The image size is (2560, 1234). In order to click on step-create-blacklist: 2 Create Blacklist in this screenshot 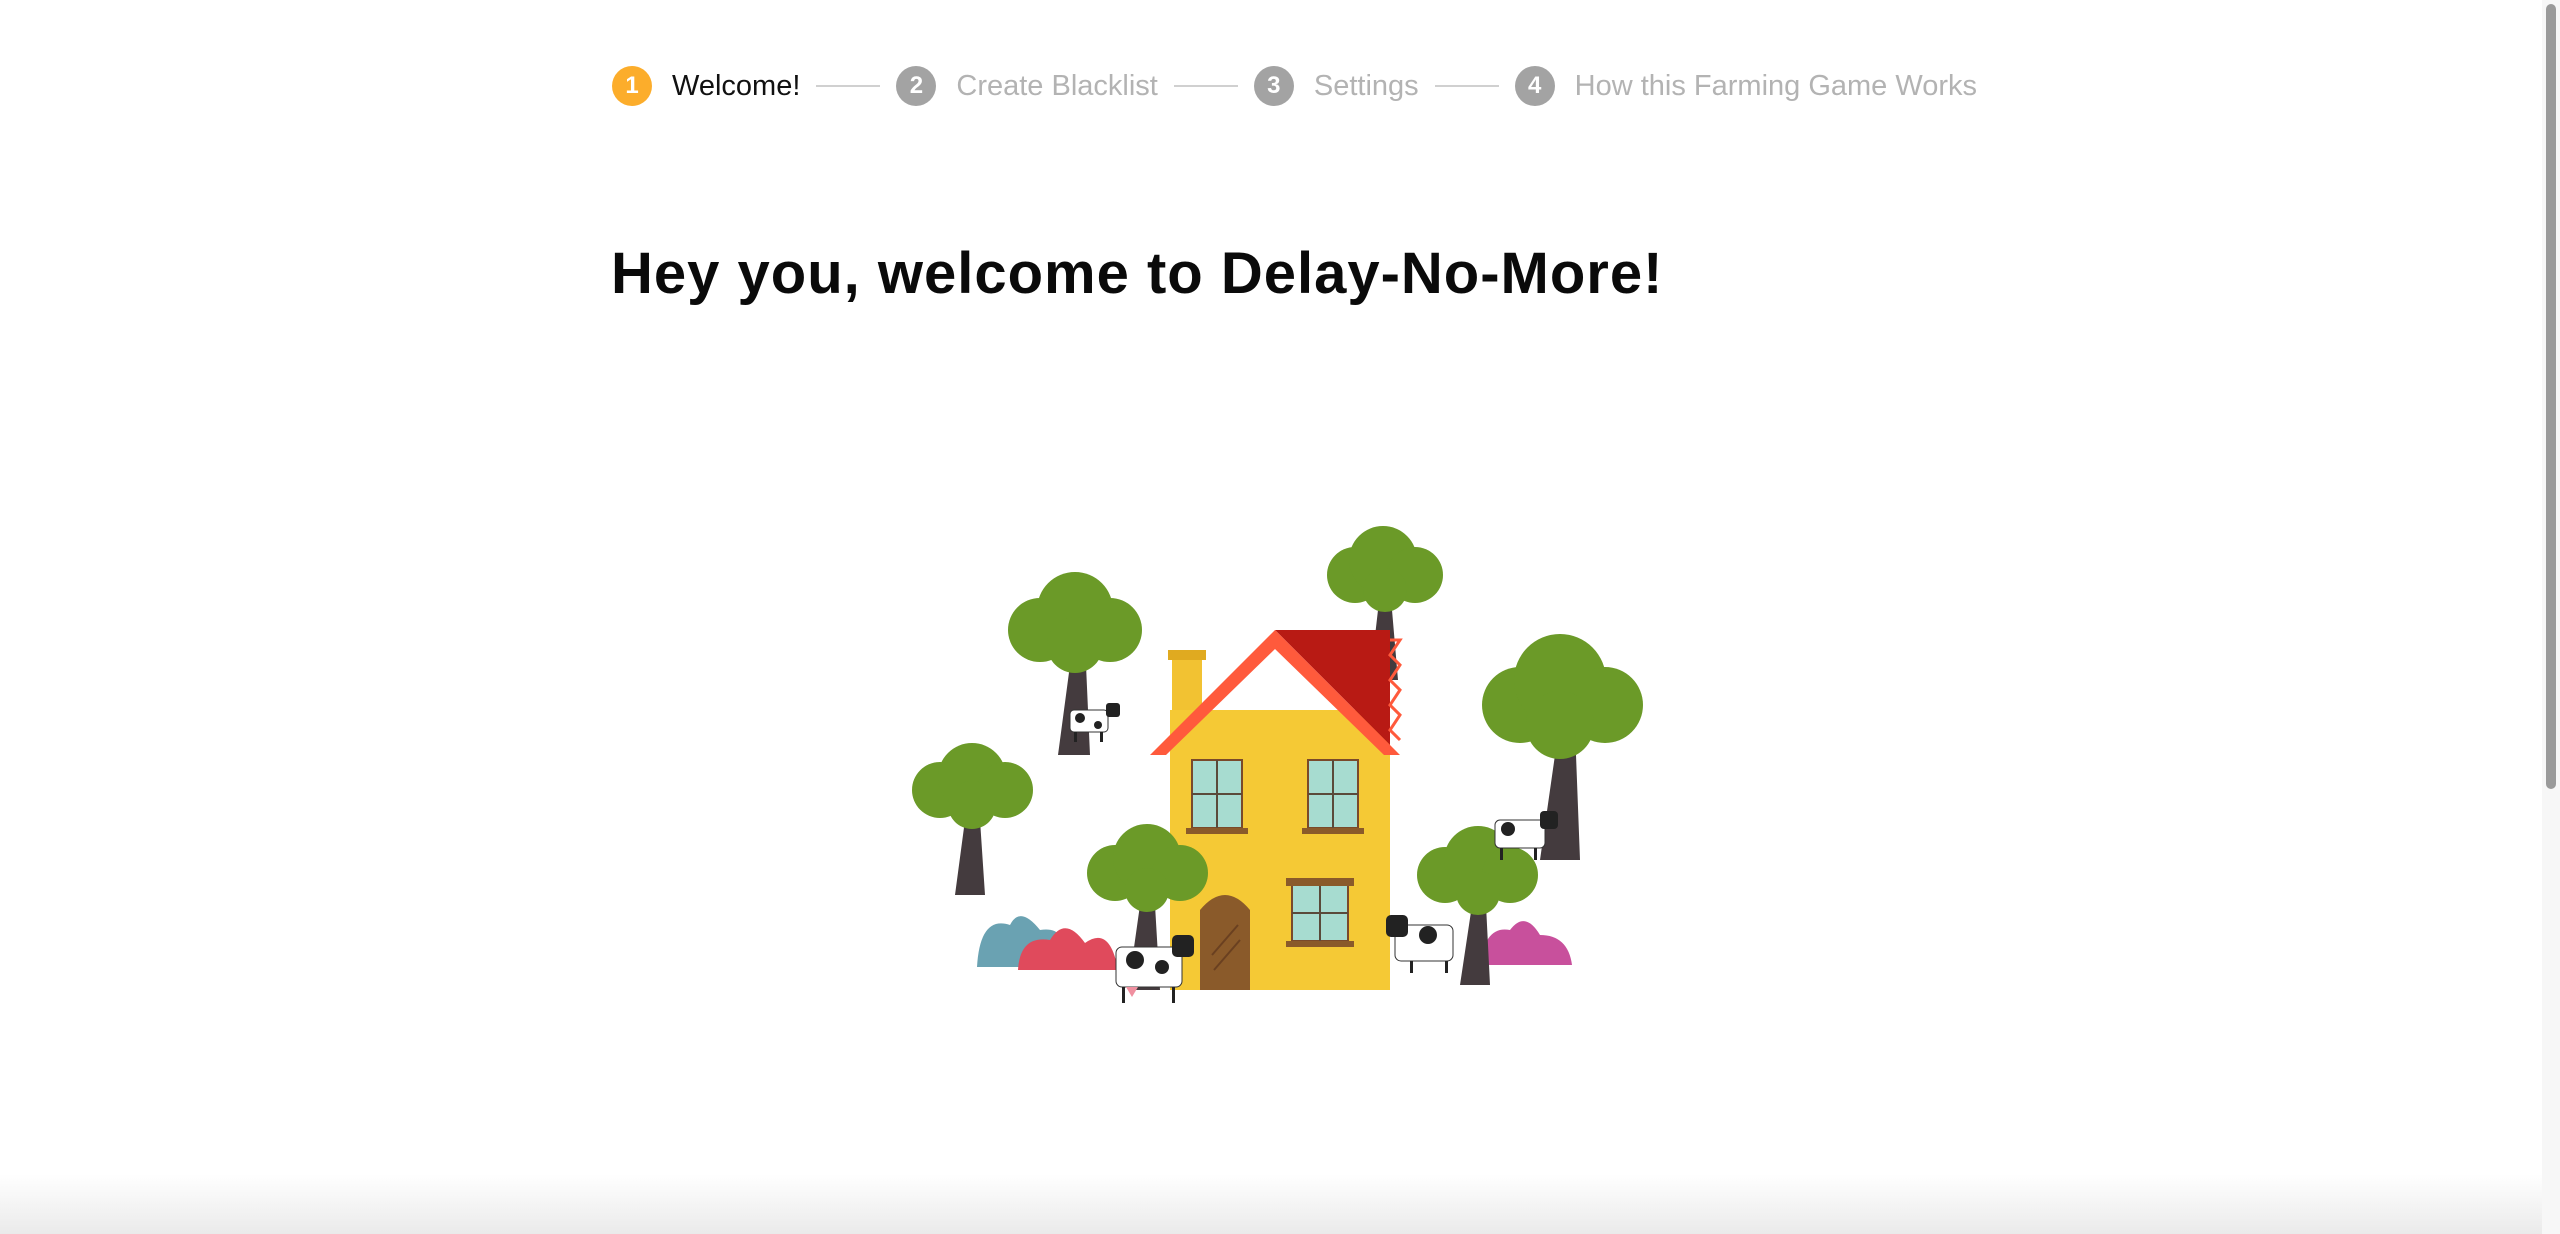, I will do `click(1027, 86)`.